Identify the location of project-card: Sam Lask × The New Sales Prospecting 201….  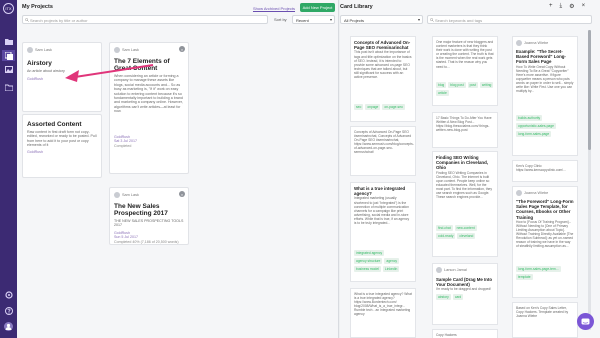
(149, 216).